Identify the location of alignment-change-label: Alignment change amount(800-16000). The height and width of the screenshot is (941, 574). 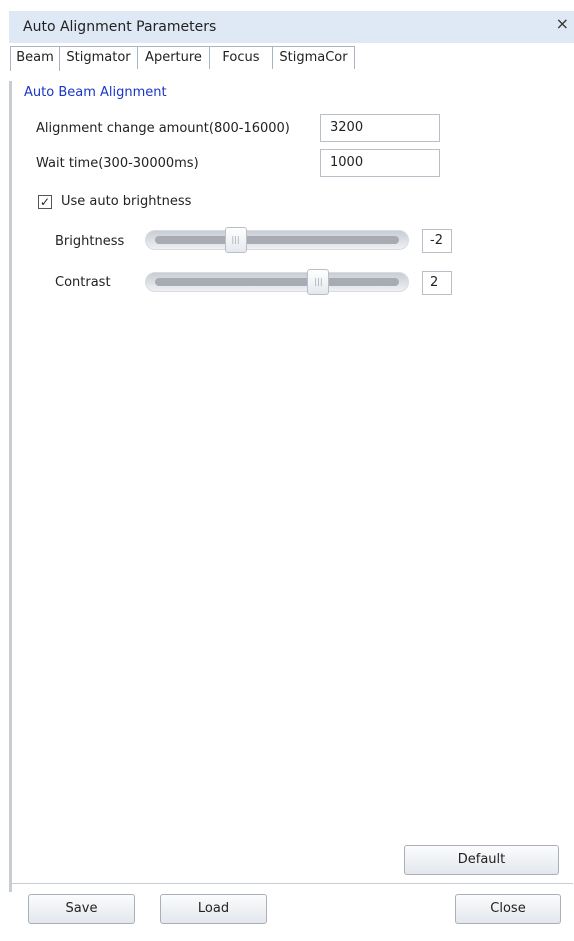
(163, 128).